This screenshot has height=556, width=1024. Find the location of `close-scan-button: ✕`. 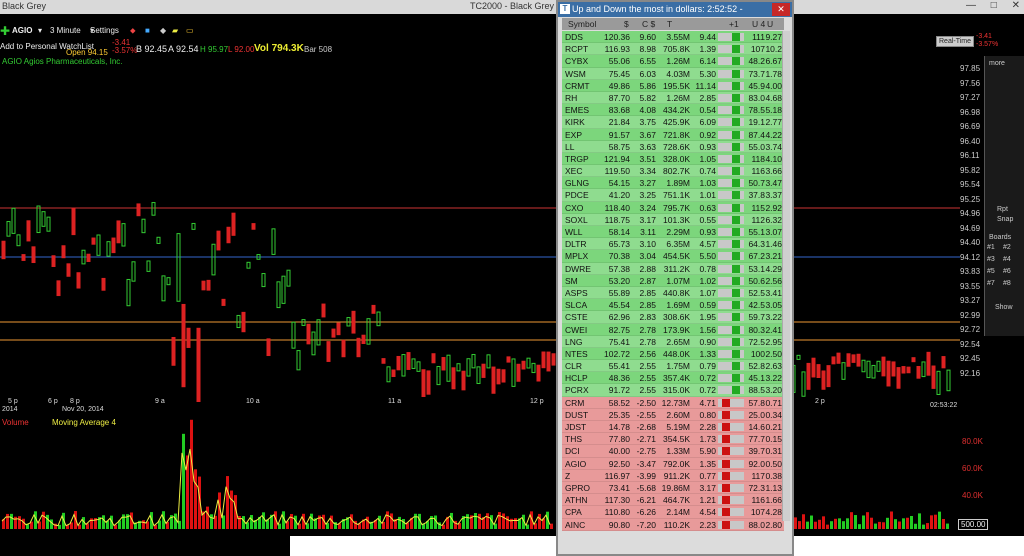

close-scan-button: ✕ is located at coordinates (781, 9).